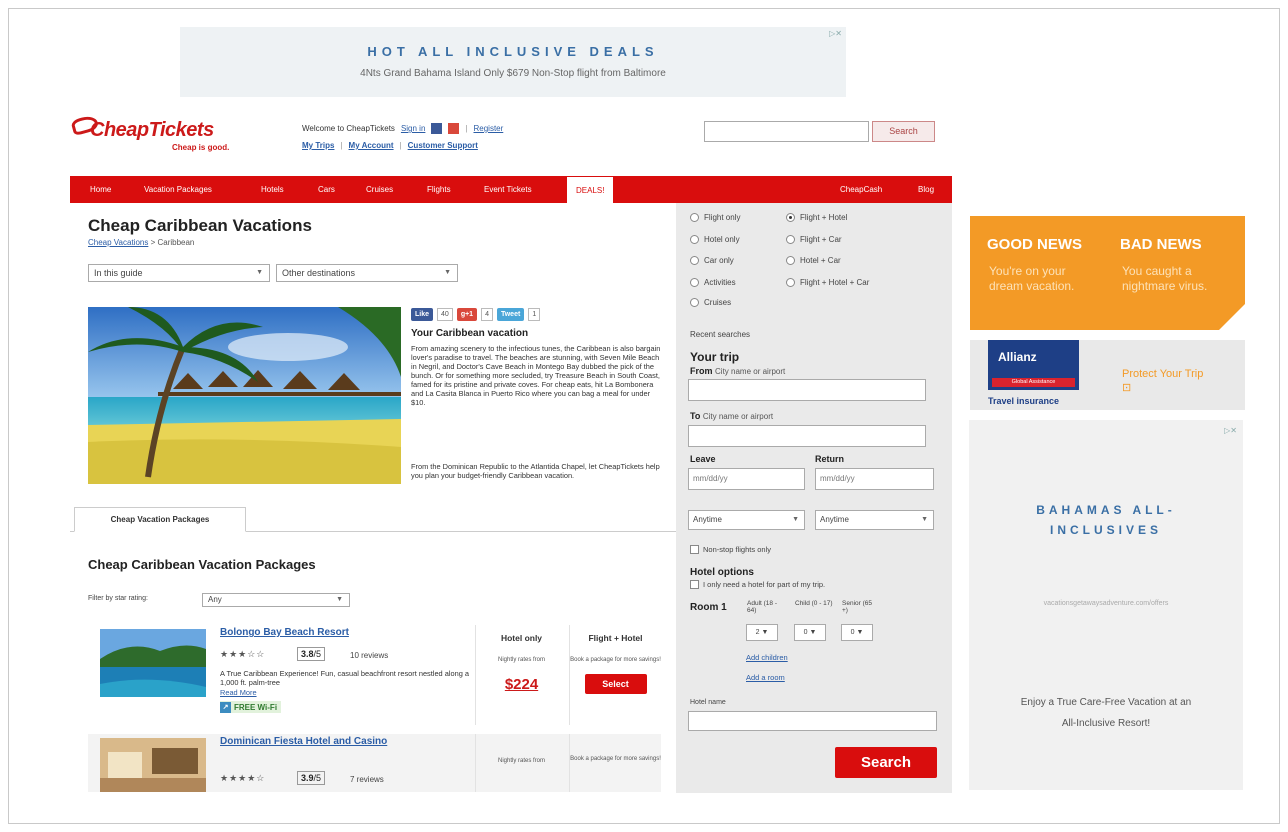  What do you see at coordinates (152, 130) in the screenshot?
I see `logo-name: CheapTickets` at bounding box center [152, 130].